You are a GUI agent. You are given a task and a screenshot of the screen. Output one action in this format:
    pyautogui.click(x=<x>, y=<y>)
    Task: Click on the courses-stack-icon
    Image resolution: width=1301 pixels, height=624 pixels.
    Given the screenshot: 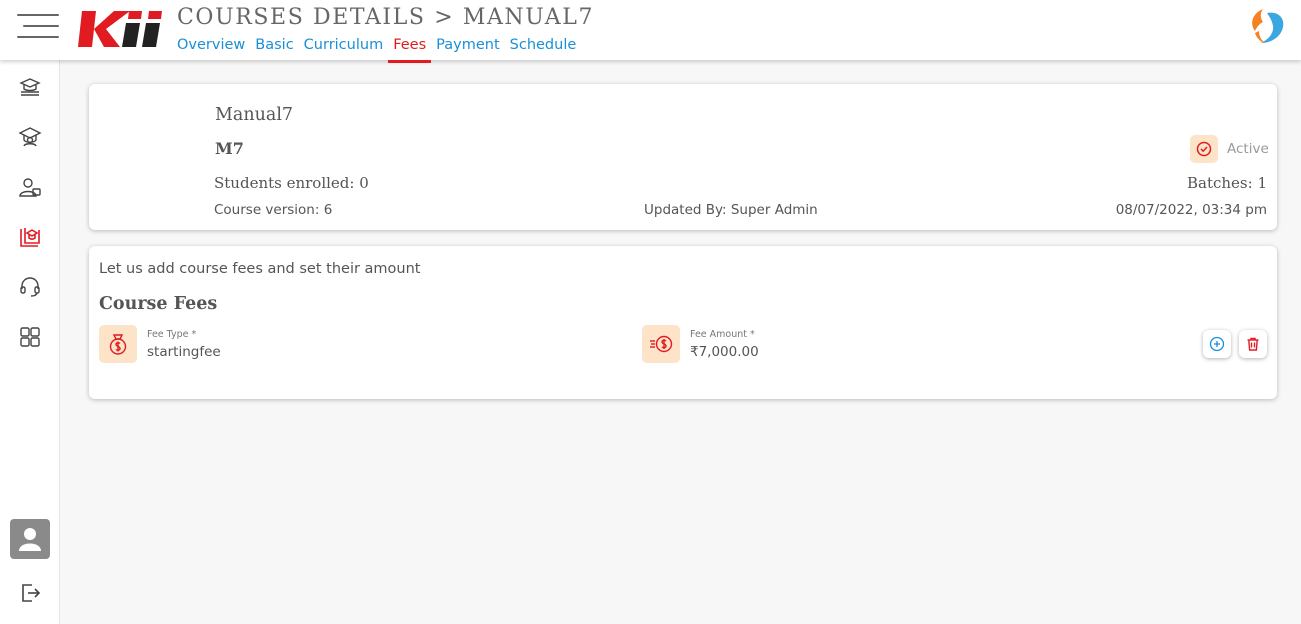 What is the action you would take?
    pyautogui.click(x=30, y=87)
    